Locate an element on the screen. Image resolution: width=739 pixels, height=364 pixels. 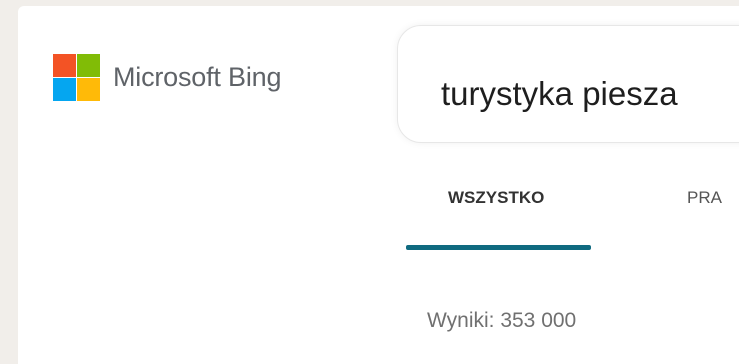
microsoft-logo-icon is located at coordinates (76, 77).